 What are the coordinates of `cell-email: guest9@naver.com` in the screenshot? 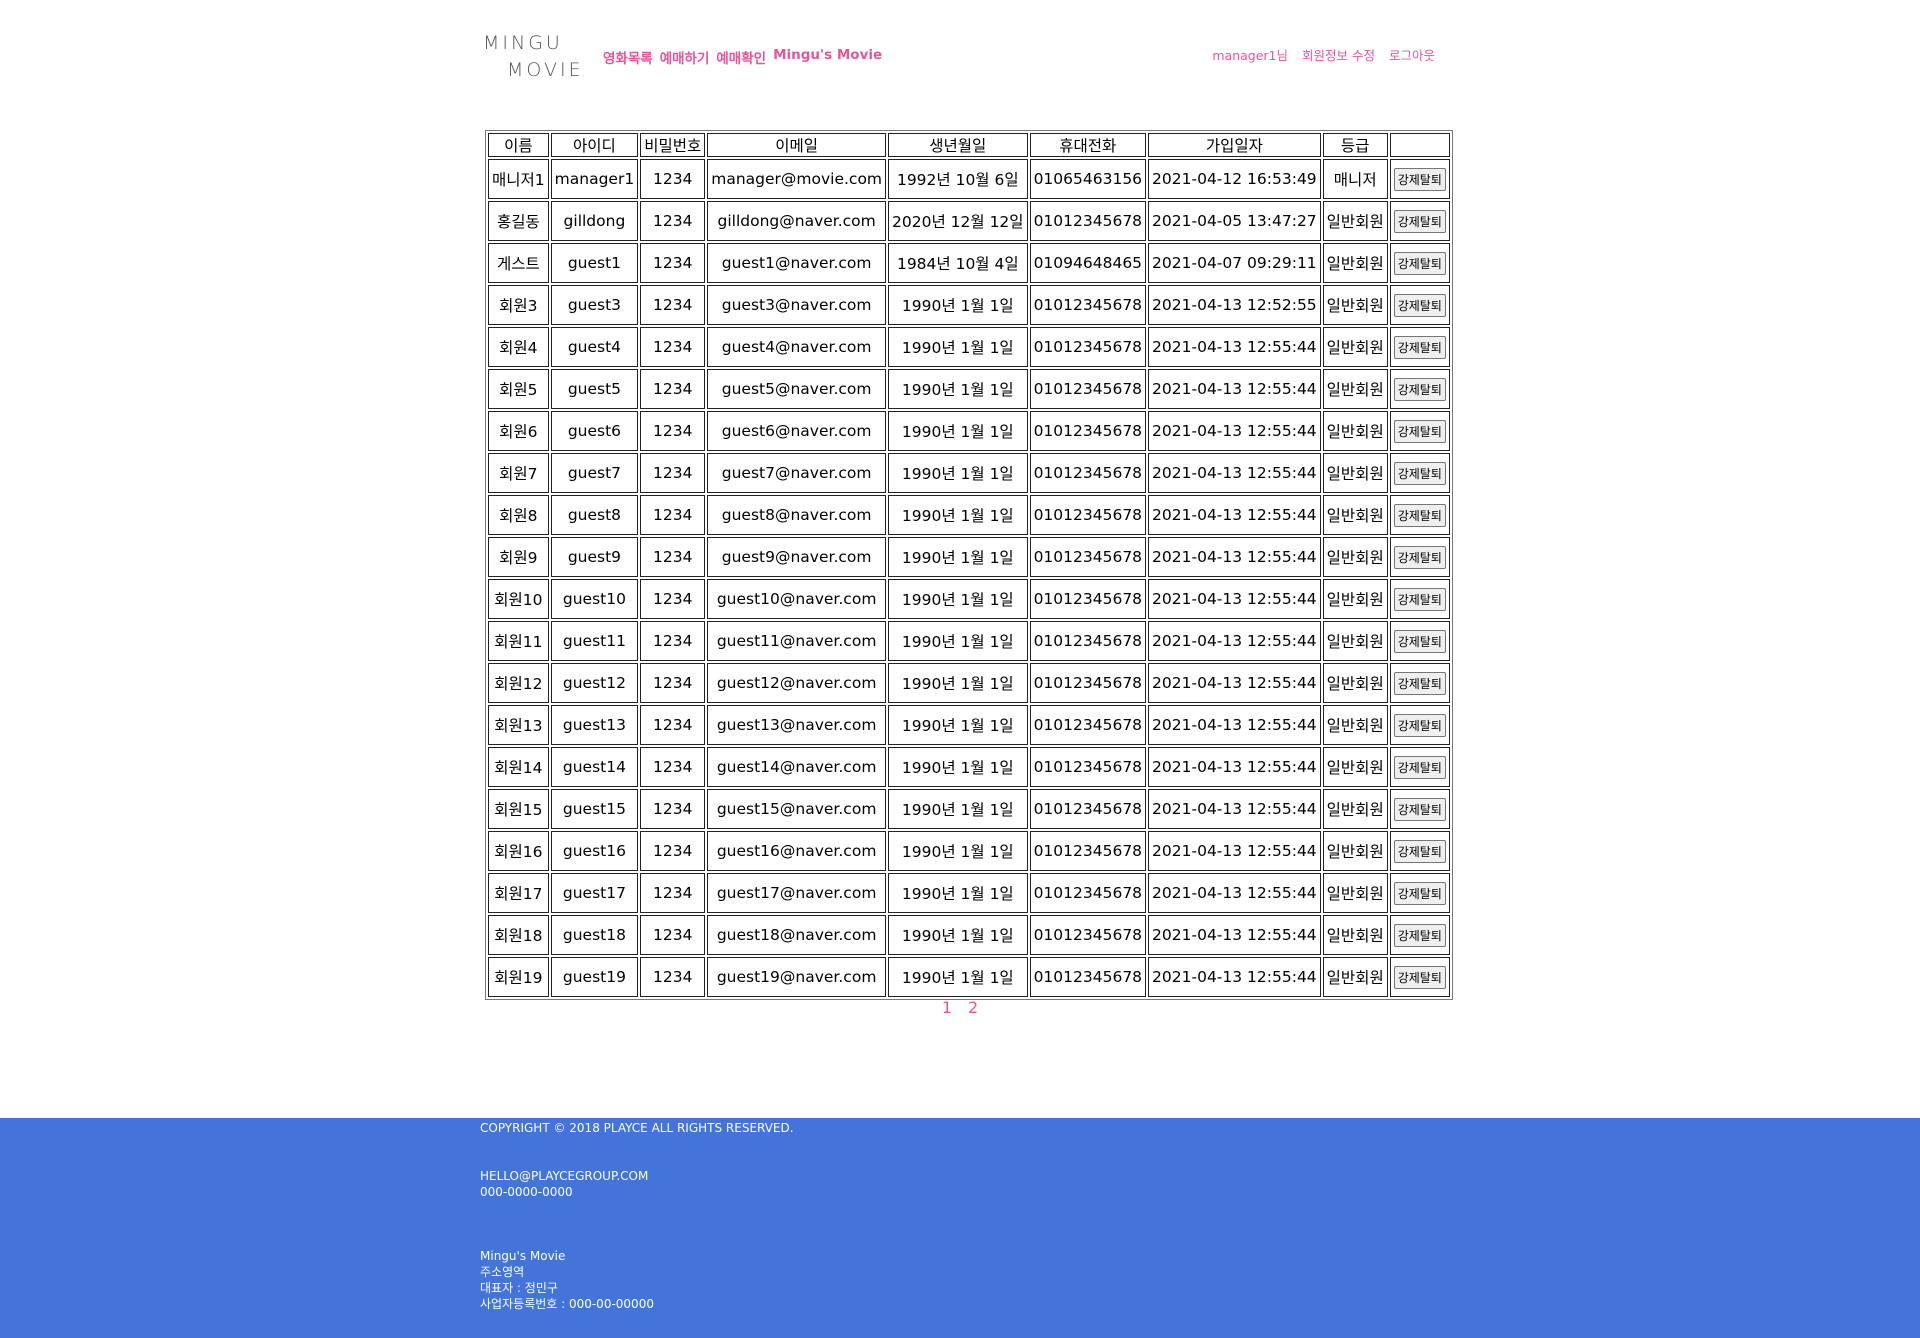 It's located at (797, 557).